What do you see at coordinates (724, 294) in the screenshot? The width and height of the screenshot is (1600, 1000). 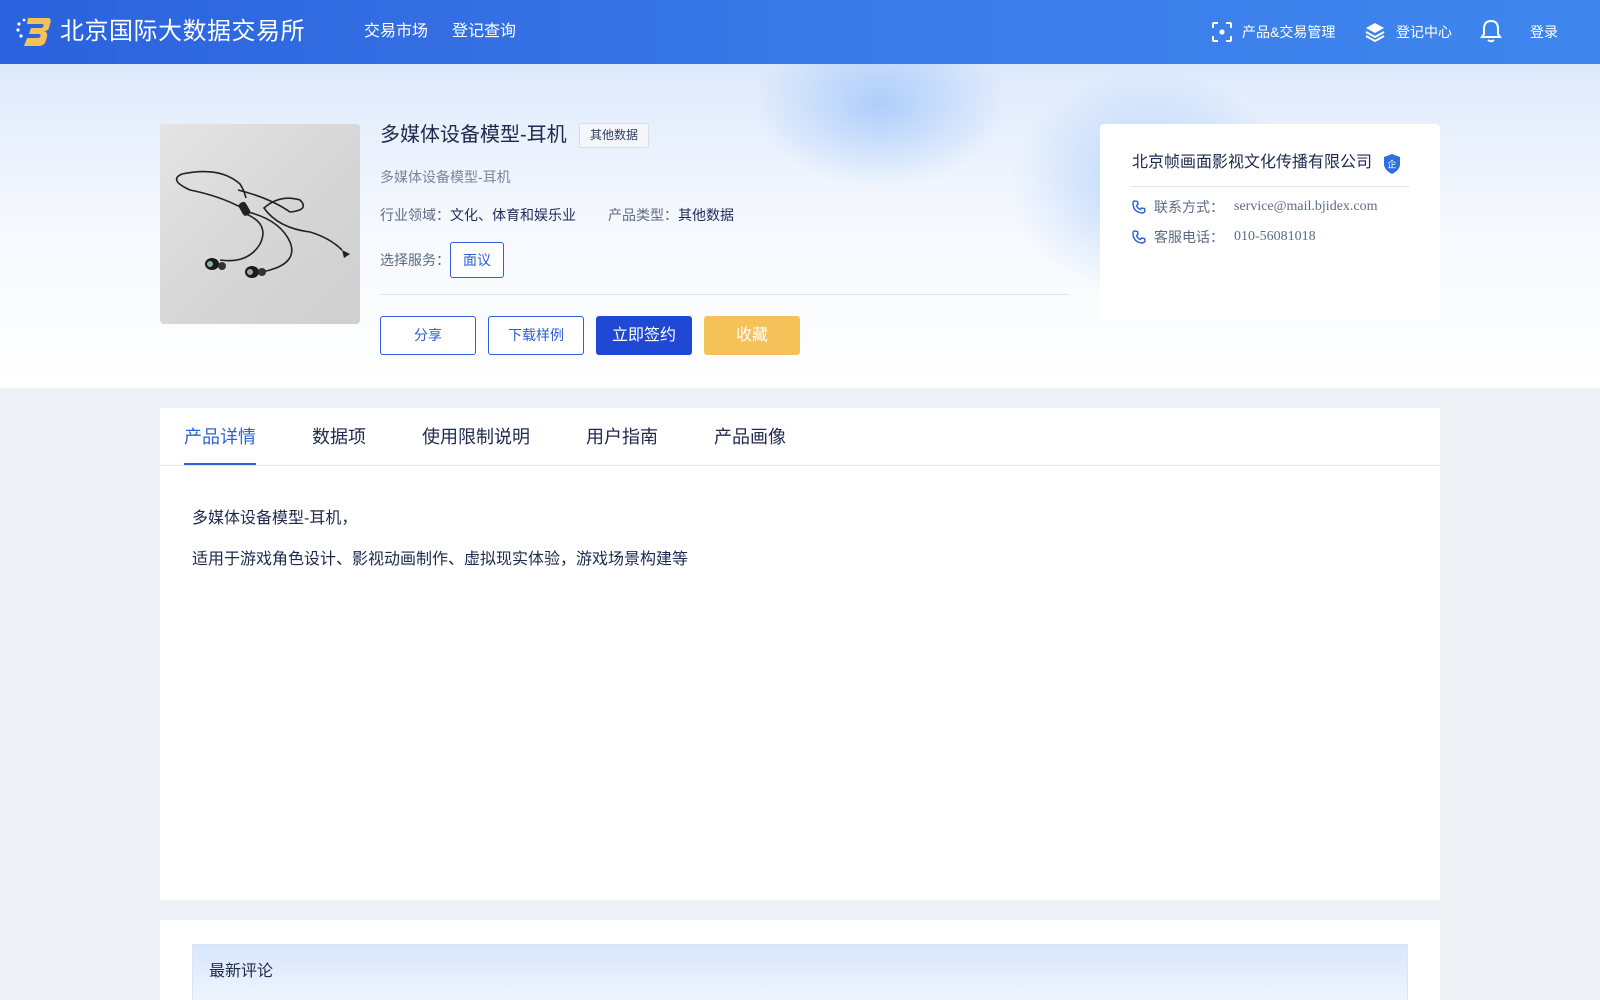 I see `hero-divider` at bounding box center [724, 294].